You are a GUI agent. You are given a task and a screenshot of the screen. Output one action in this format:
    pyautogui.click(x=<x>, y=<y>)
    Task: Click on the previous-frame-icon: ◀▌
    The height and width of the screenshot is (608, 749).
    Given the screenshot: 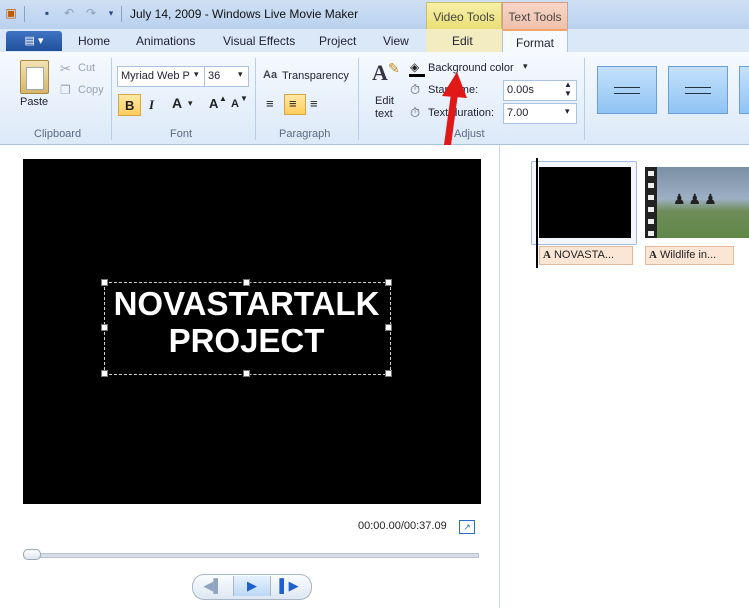 What is the action you would take?
    pyautogui.click(x=213, y=585)
    